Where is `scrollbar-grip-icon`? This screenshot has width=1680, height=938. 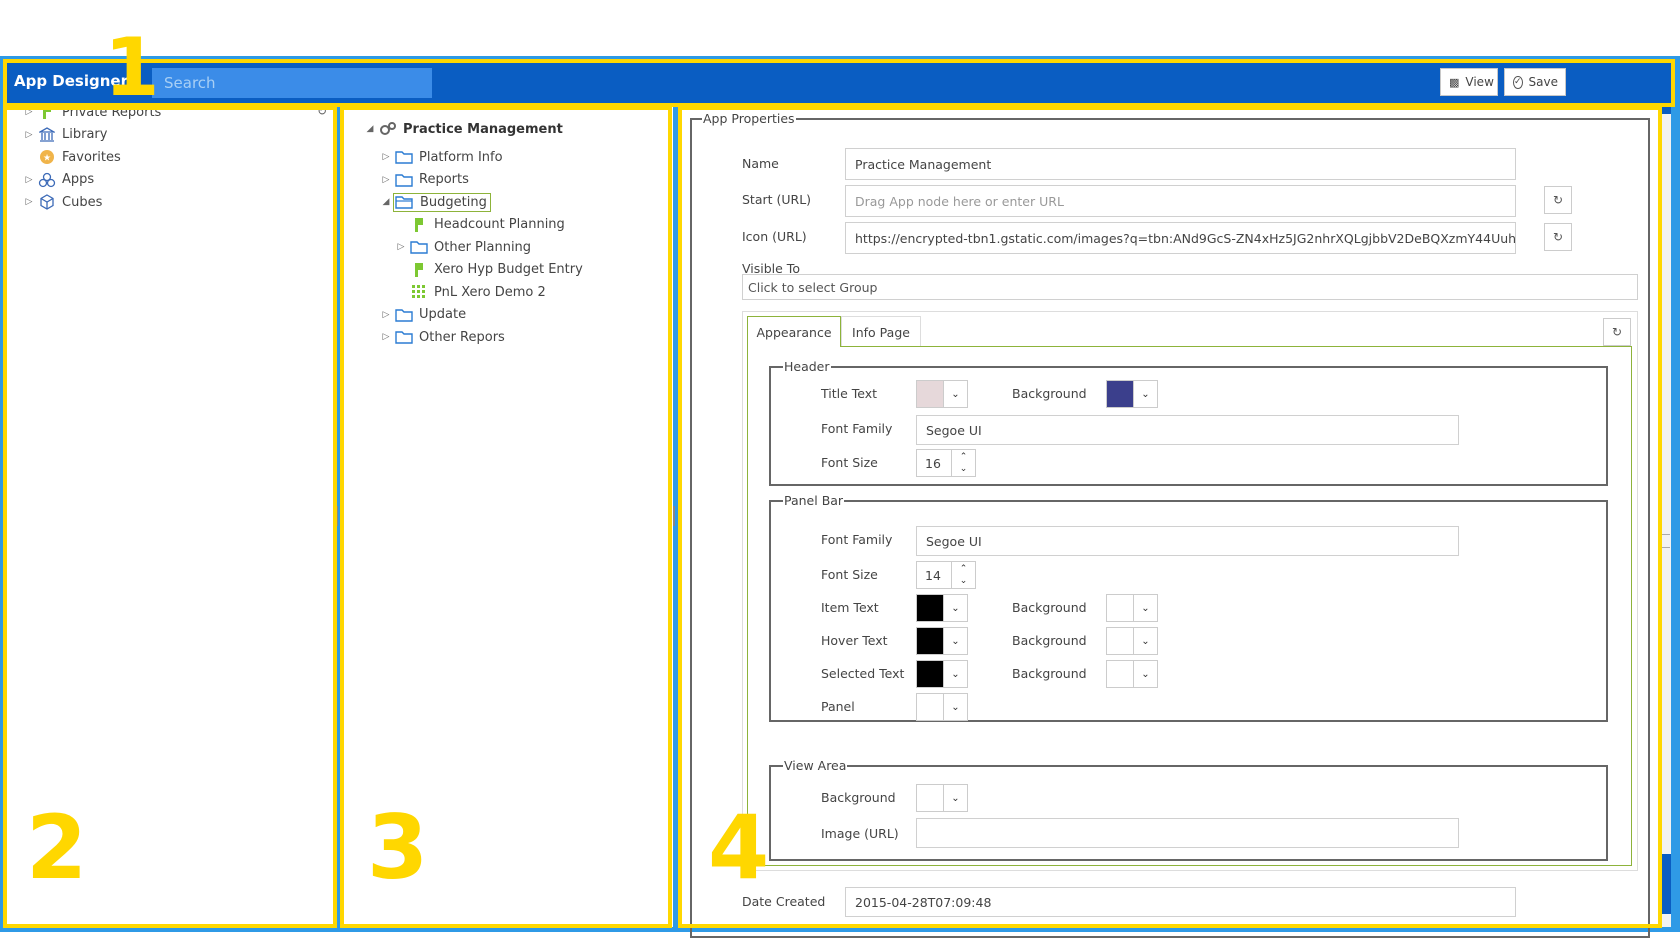
scrollbar-grip-icon is located at coordinates (1666, 541).